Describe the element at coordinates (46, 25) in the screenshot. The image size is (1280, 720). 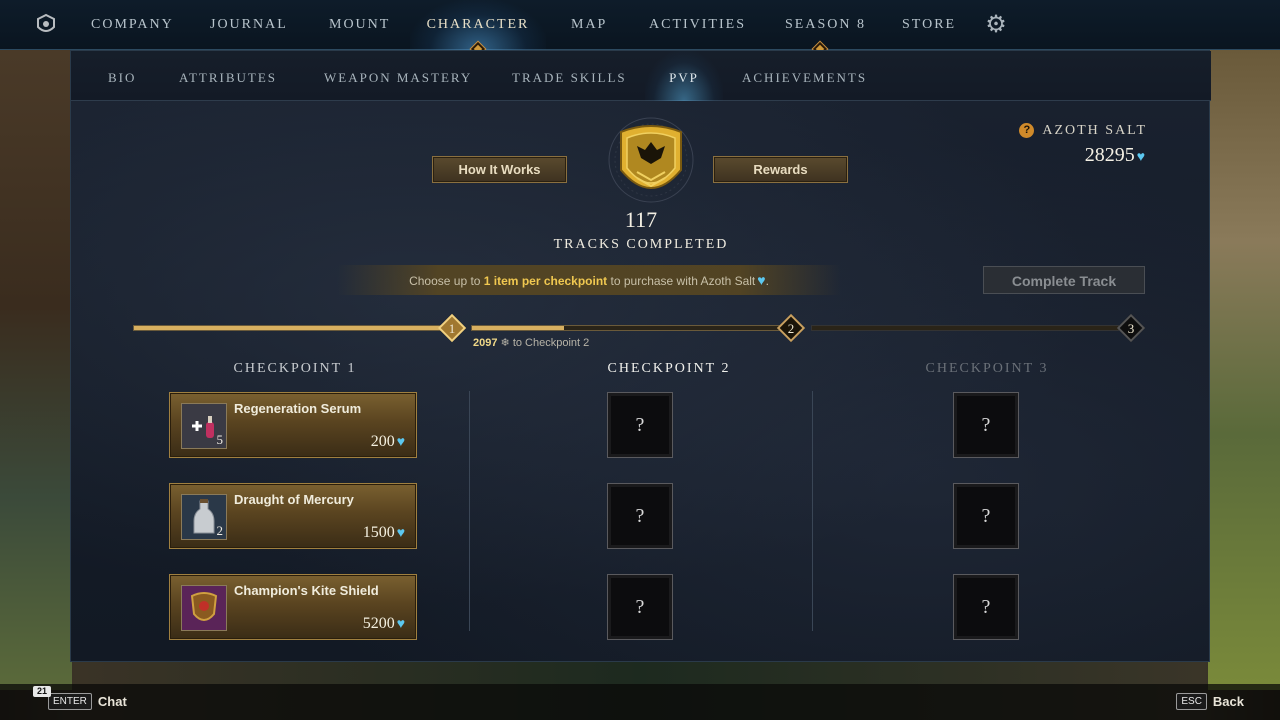
I see `company-crest-icon` at that location.